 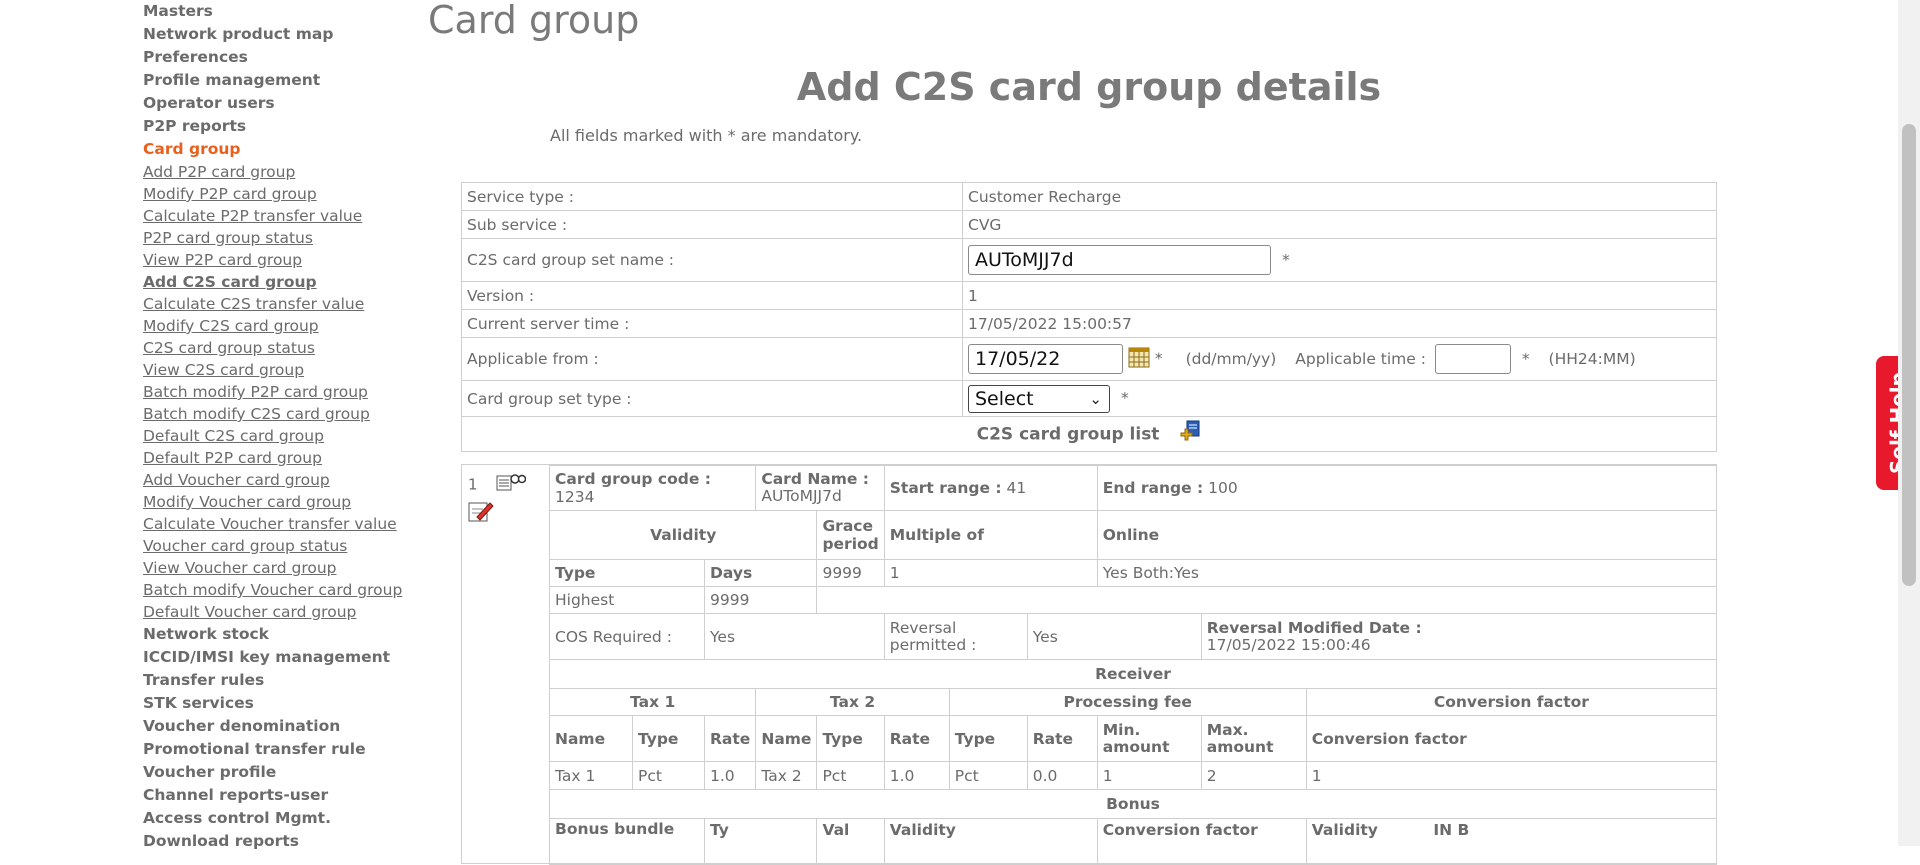 What do you see at coordinates (1149, 738) in the screenshot?
I see `col-min-amount: Min. amount` at bounding box center [1149, 738].